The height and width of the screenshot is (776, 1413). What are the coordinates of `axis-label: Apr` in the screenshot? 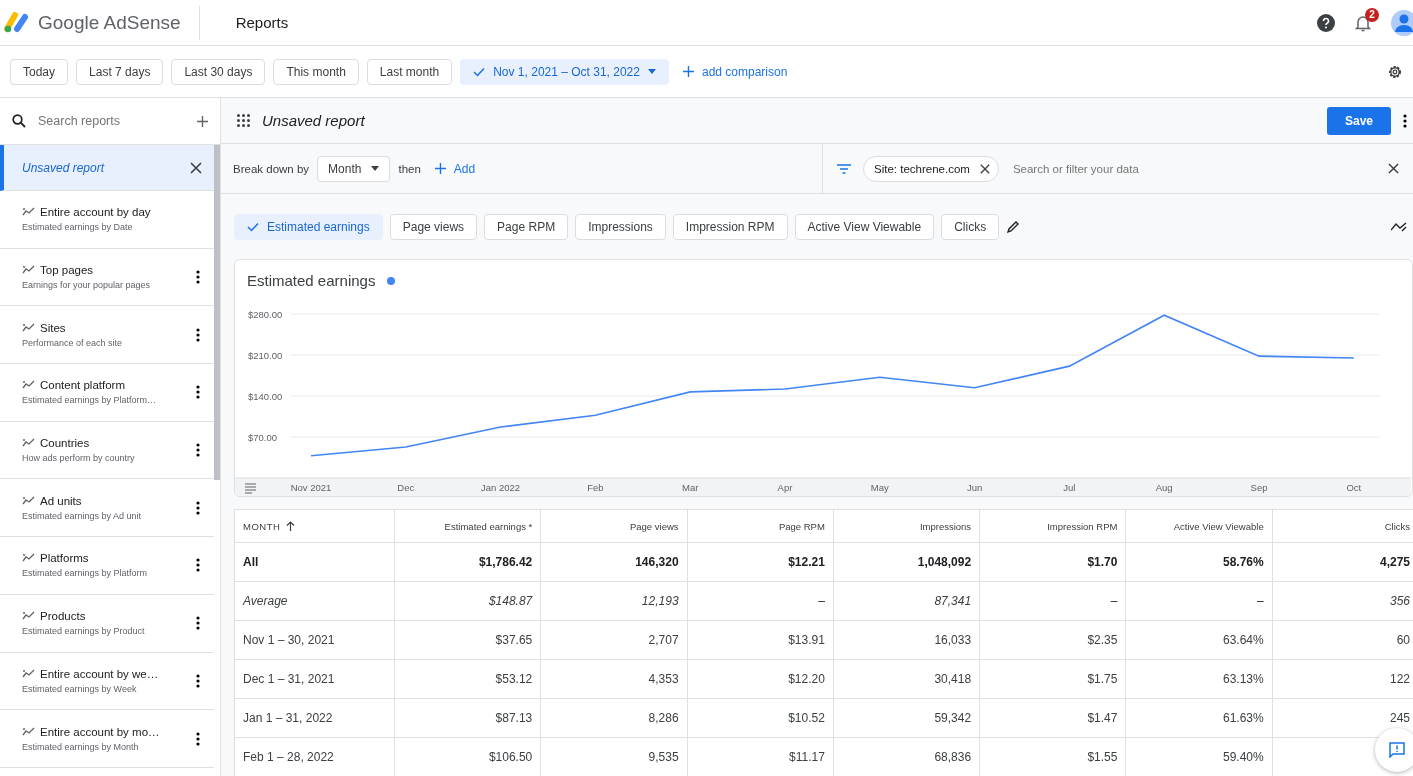 It's located at (785, 487).